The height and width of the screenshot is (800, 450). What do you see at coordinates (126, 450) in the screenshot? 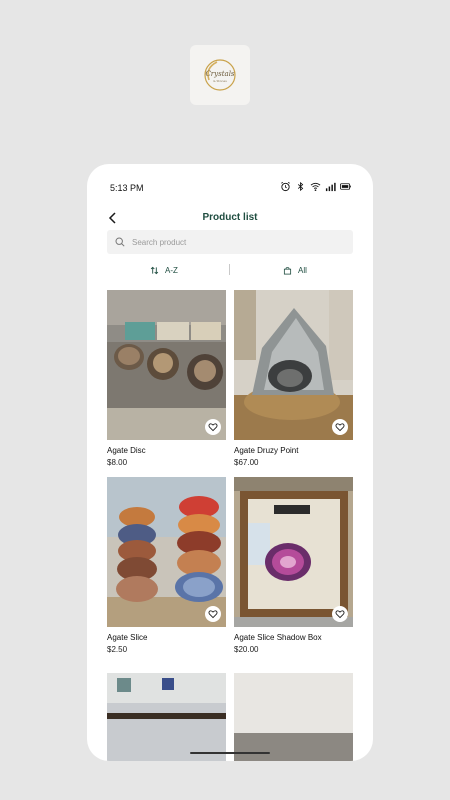
I see `product-name: Agate Disc` at bounding box center [126, 450].